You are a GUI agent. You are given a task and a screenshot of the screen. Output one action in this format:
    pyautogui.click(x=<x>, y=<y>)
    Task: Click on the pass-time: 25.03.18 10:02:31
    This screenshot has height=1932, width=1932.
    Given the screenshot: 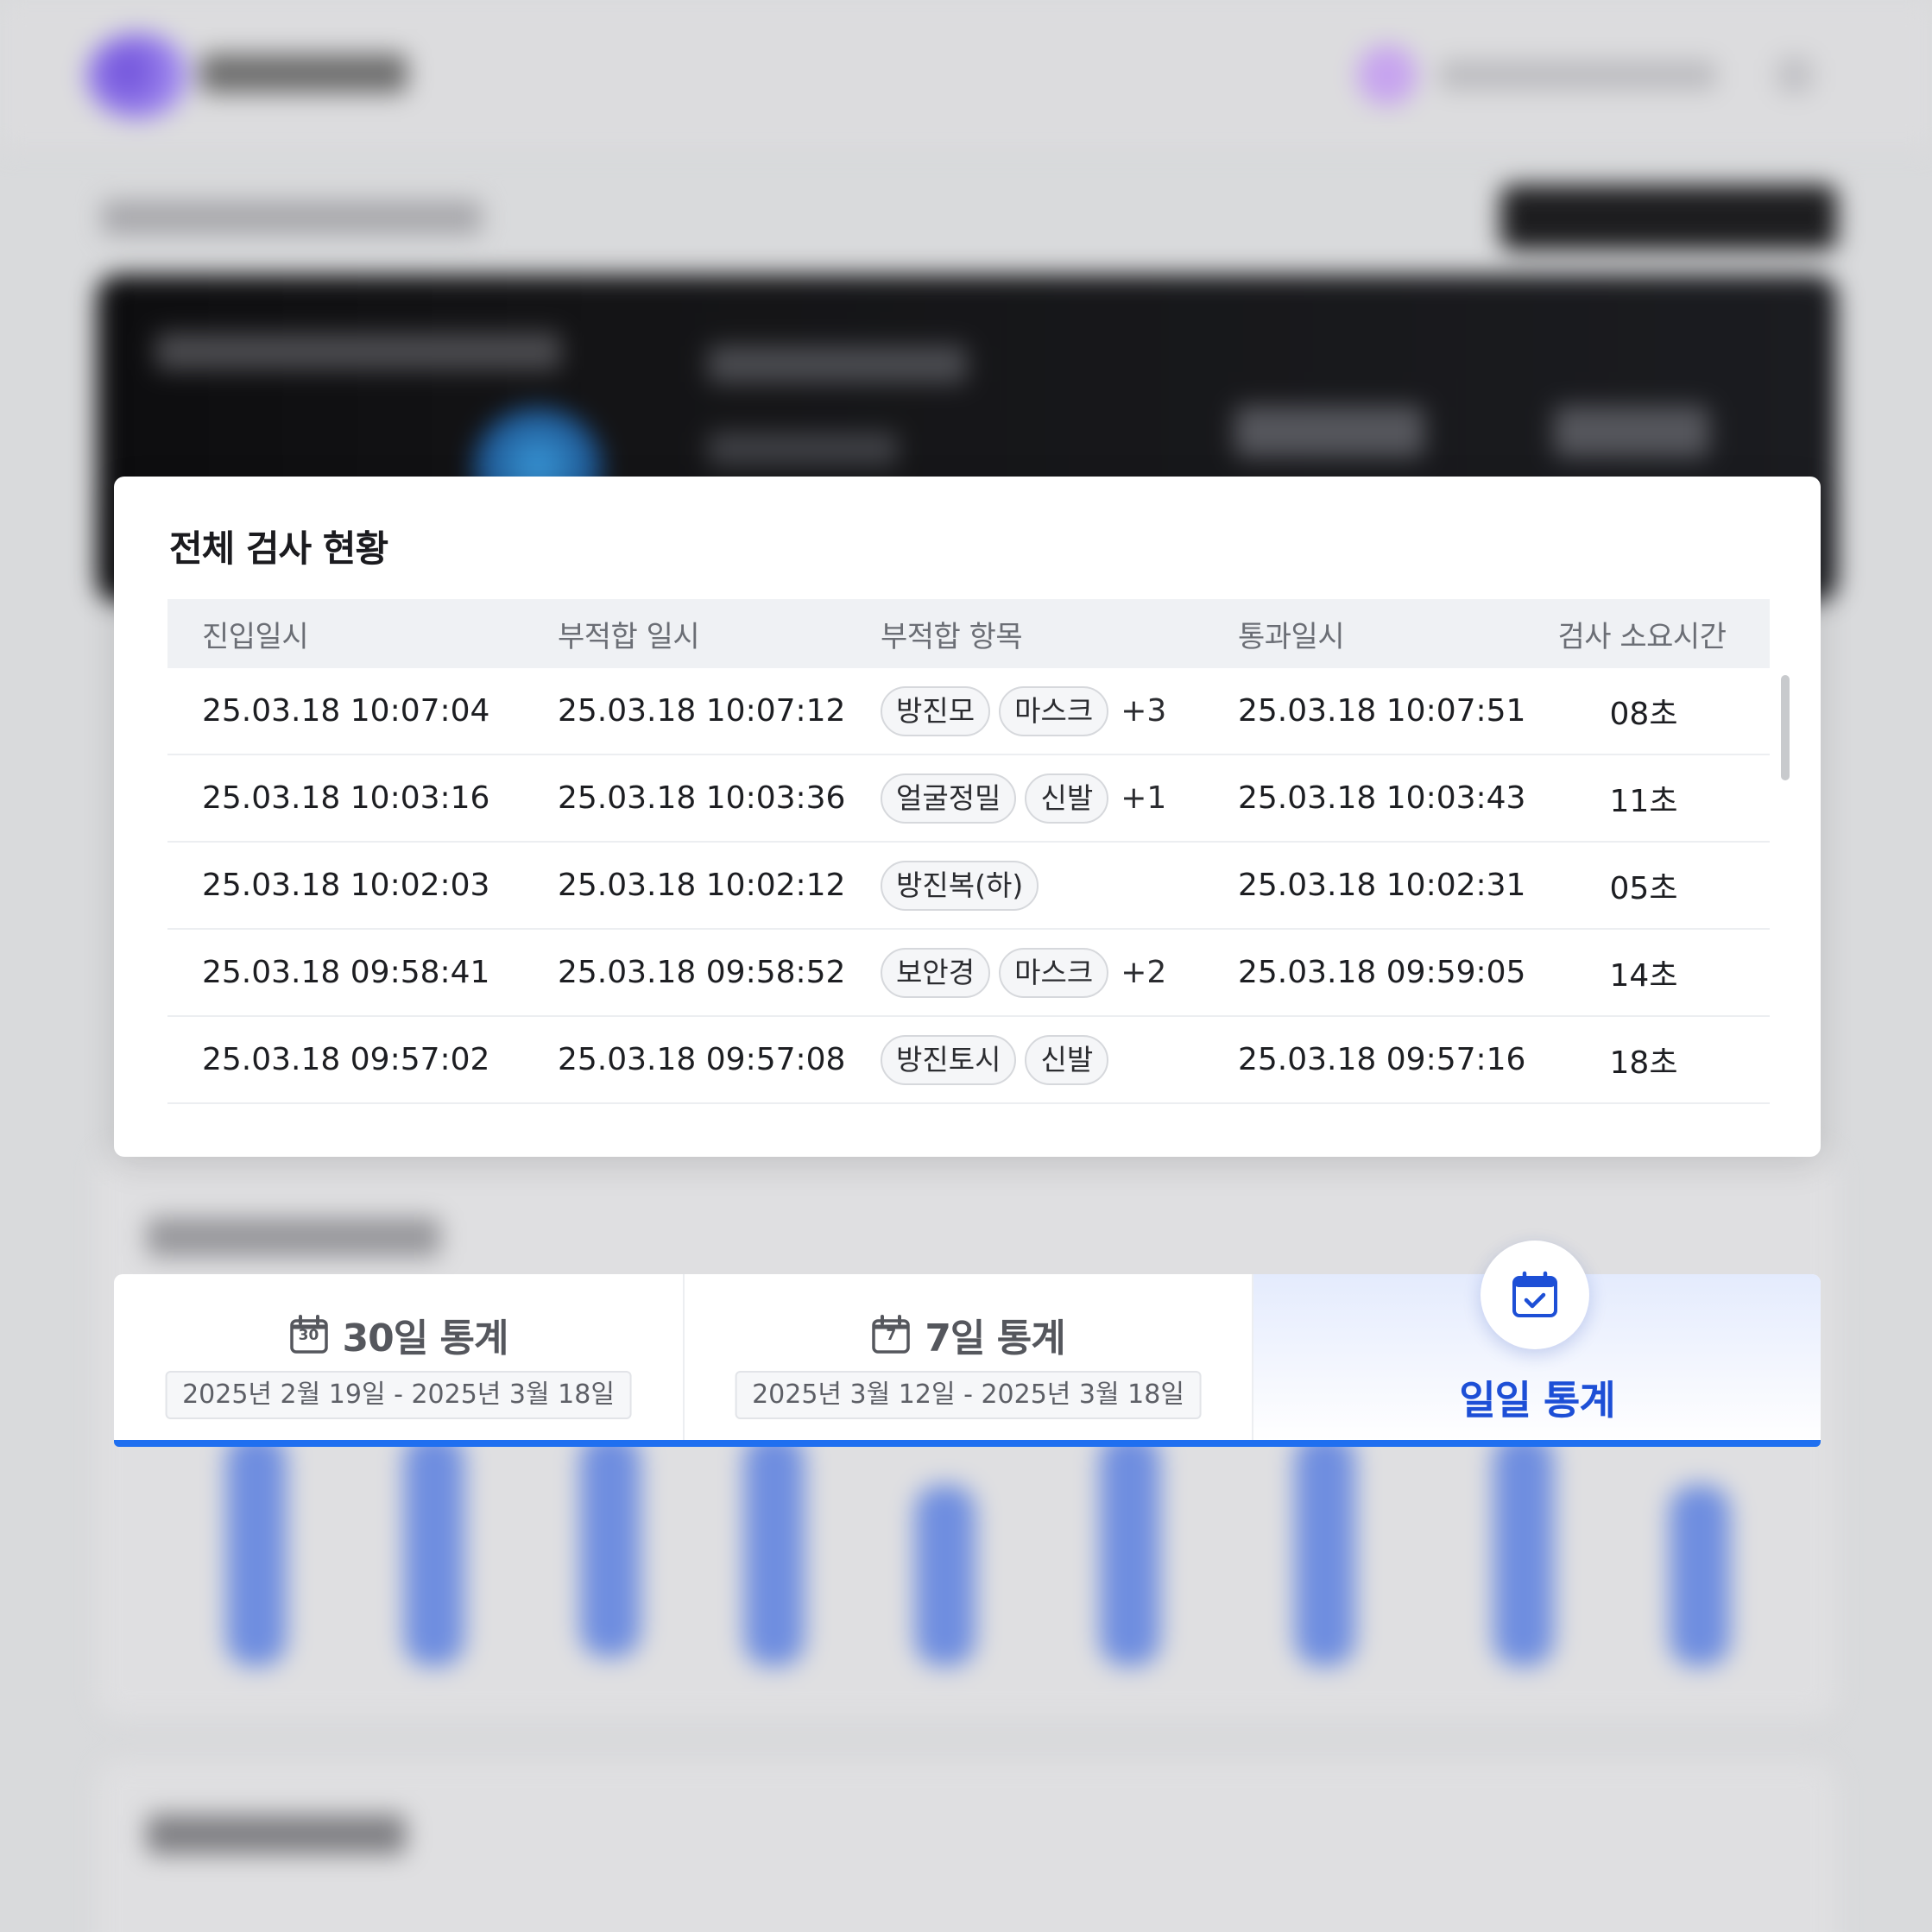 What is the action you would take?
    pyautogui.click(x=1382, y=885)
    